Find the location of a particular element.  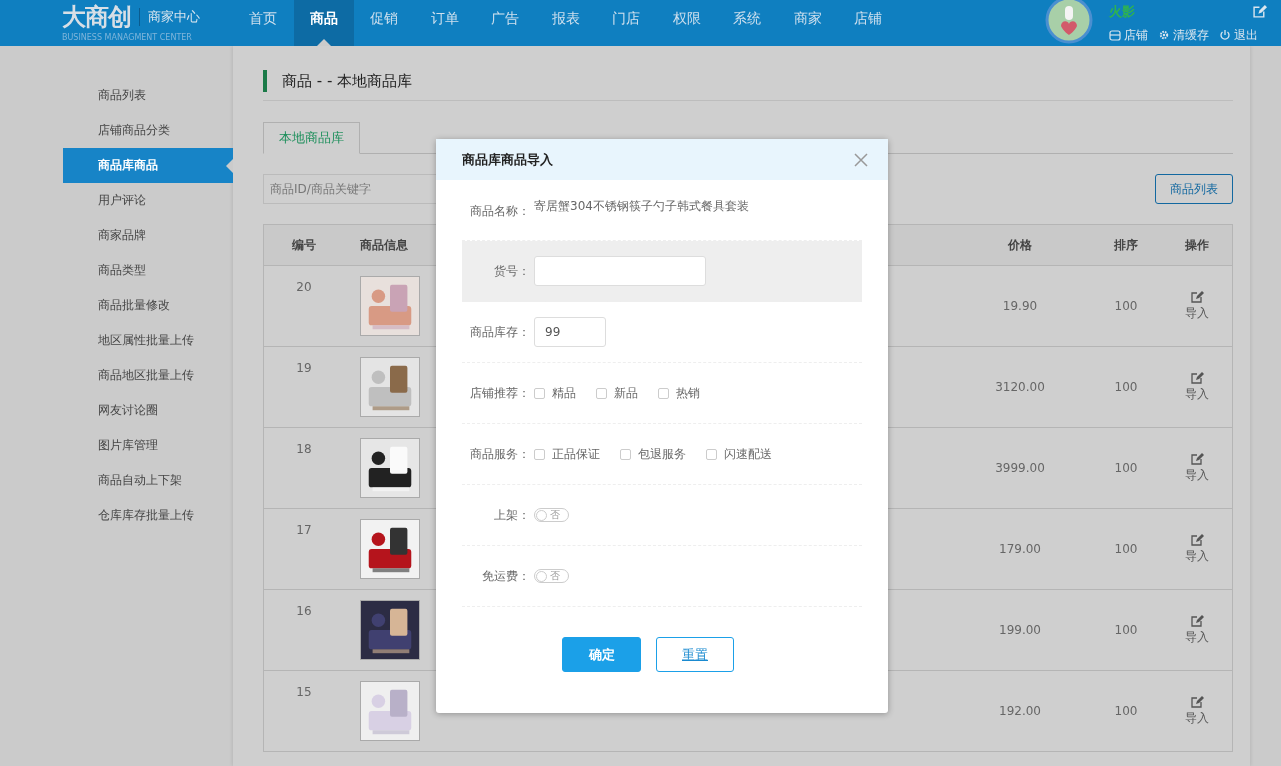

checkbox: 新品 is located at coordinates (617, 393).